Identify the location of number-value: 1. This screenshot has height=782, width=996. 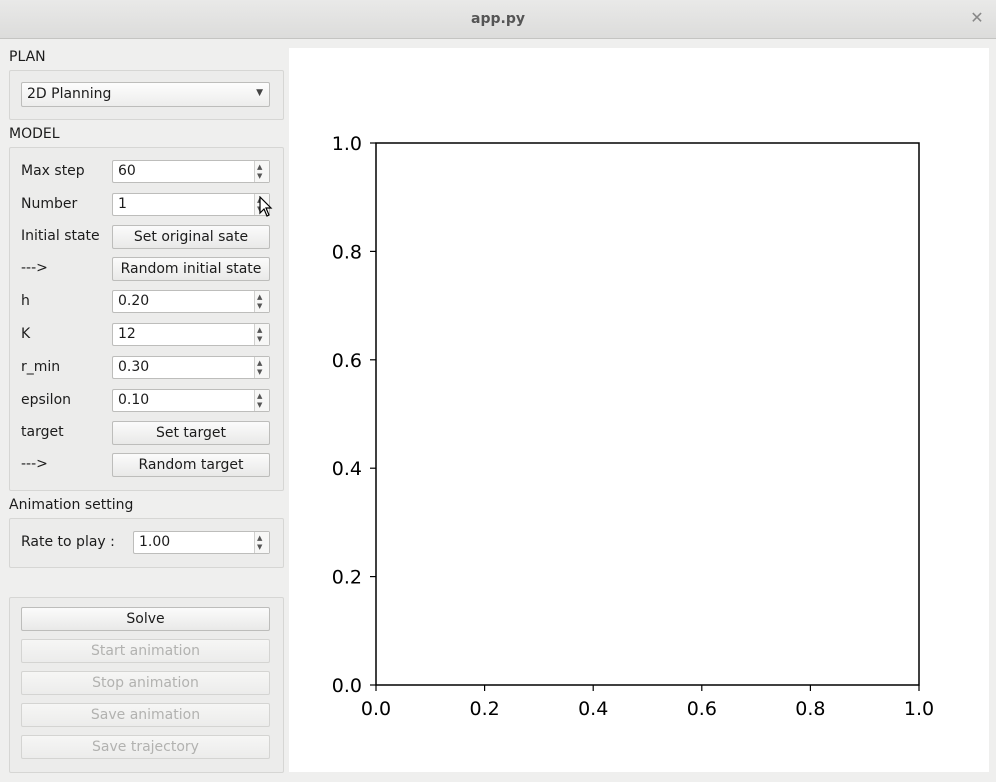
(122, 204).